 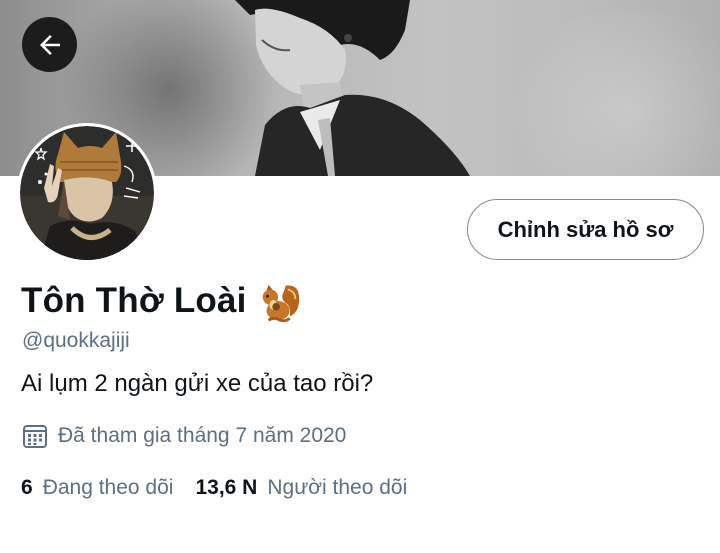 I want to click on following-link: 6 Đang theo dõi, so click(x=97, y=488).